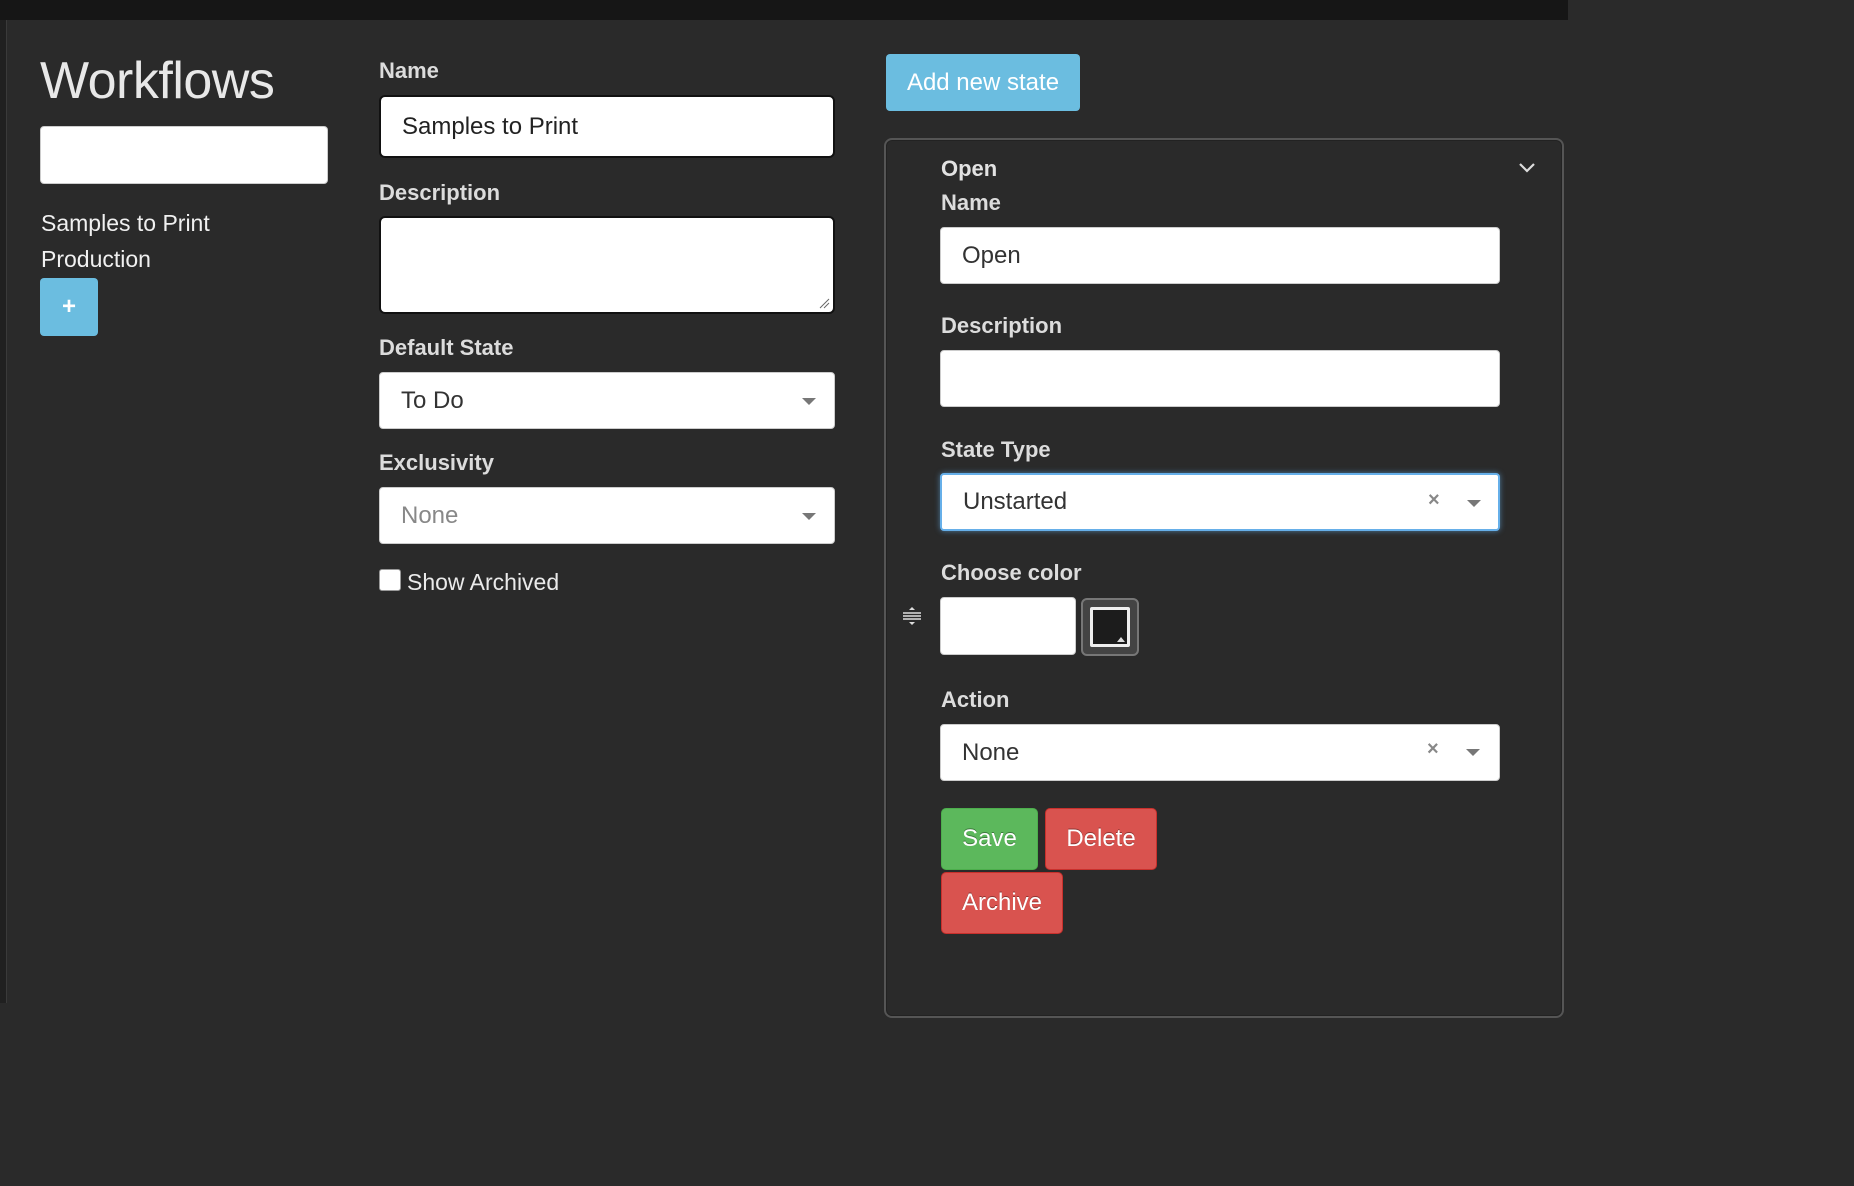  Describe the element at coordinates (1220, 502) in the screenshot. I see `state-type-select: Unstarted ×` at that location.